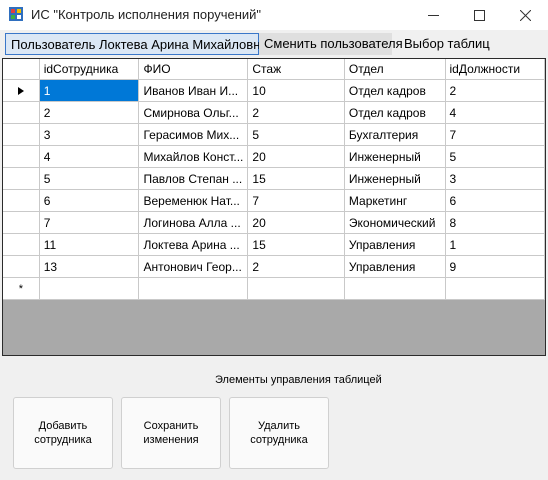 This screenshot has width=548, height=480. What do you see at coordinates (395, 69) in the screenshot?
I see `column-header: Отдел` at bounding box center [395, 69].